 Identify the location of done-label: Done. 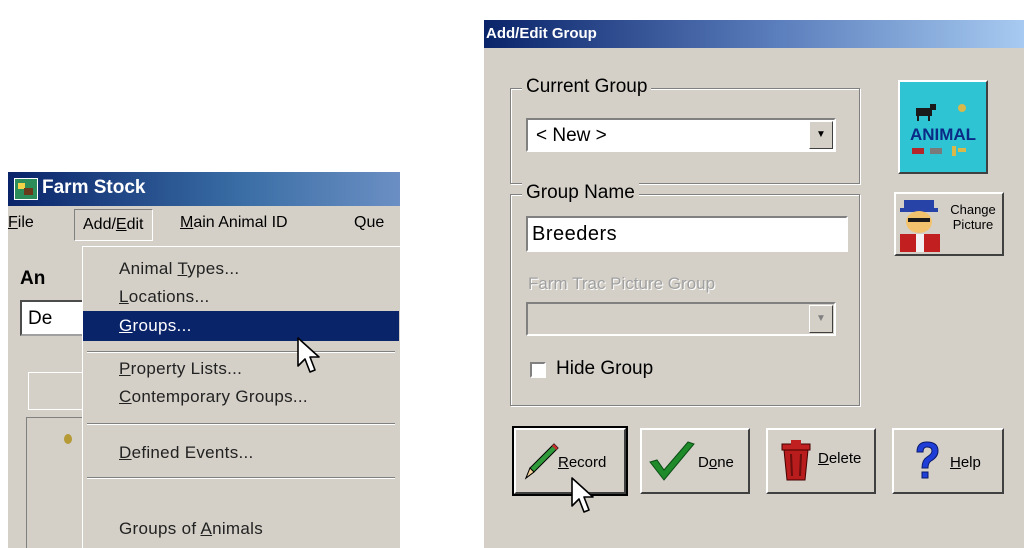
(716, 462).